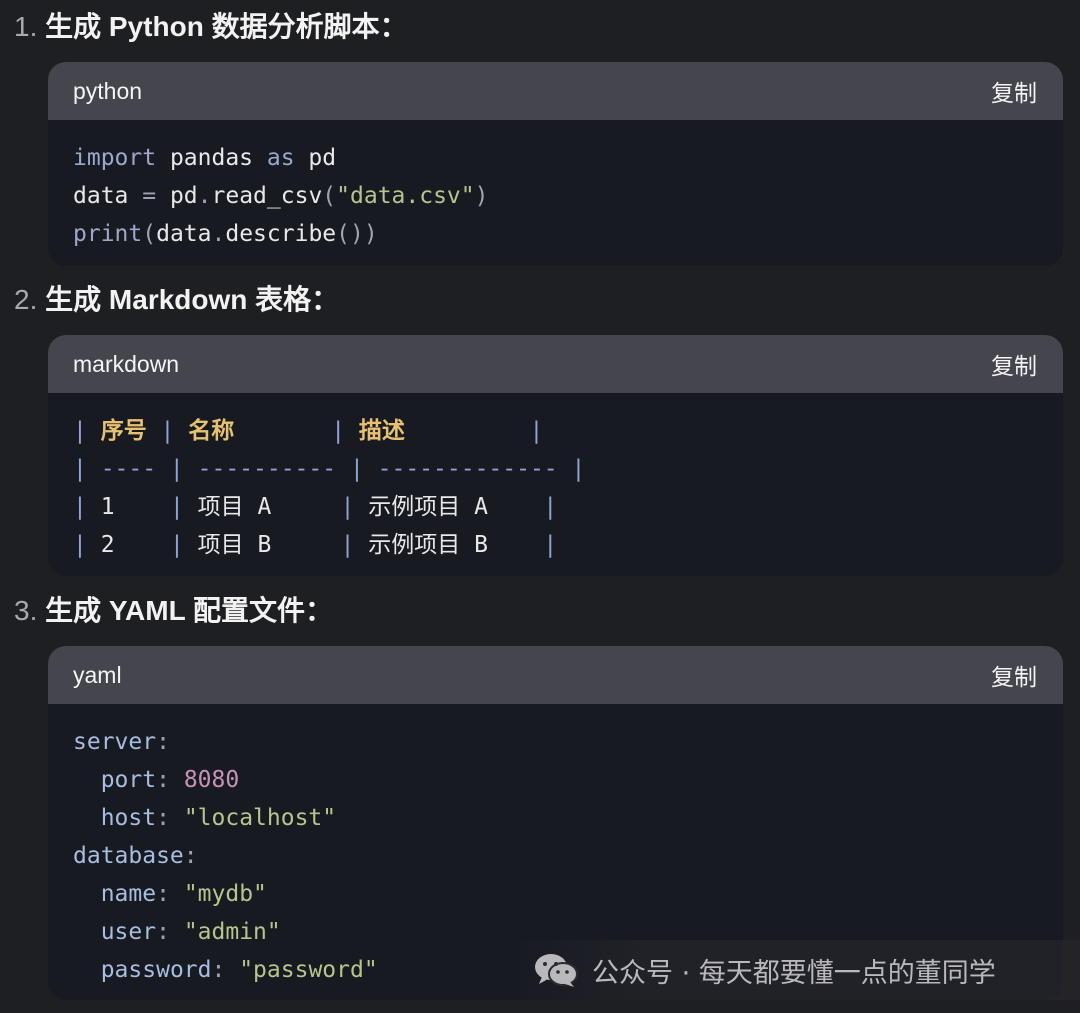 This screenshot has width=1080, height=1013. What do you see at coordinates (123, 431) in the screenshot?
I see `code-table-header: 序号` at bounding box center [123, 431].